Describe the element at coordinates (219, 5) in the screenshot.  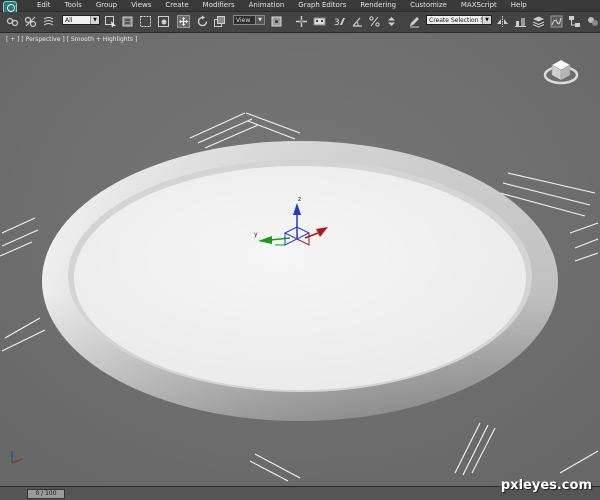
I see `menu-modifiers: Modifiers` at that location.